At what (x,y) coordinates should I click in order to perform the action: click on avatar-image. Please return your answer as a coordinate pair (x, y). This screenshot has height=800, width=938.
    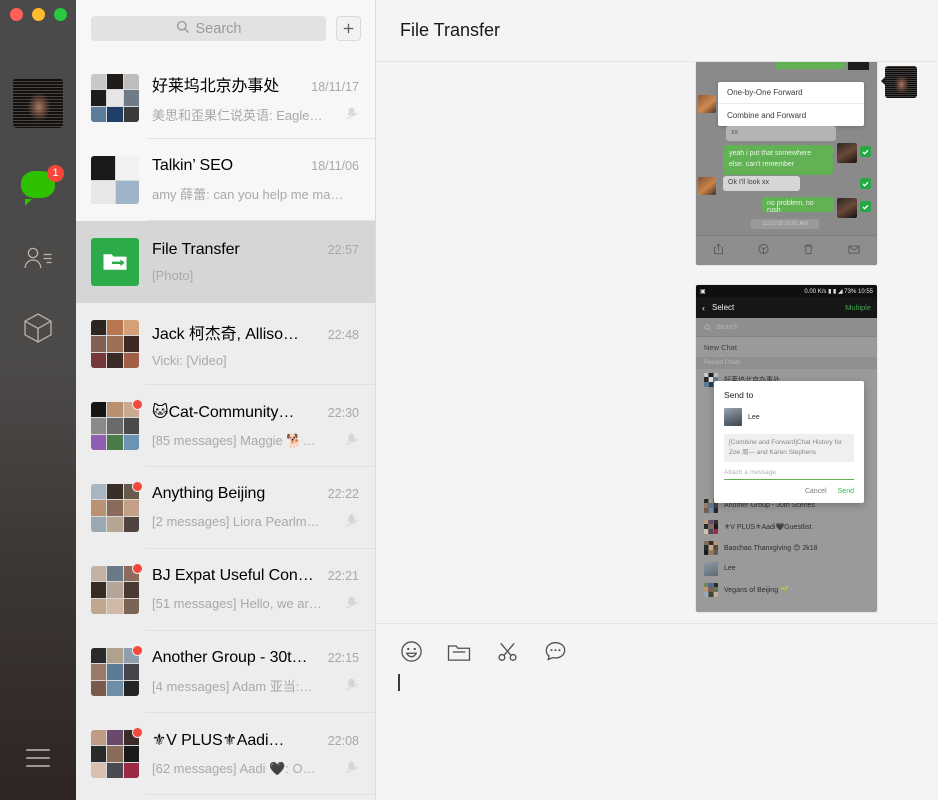
    Looking at the image, I should click on (38, 103).